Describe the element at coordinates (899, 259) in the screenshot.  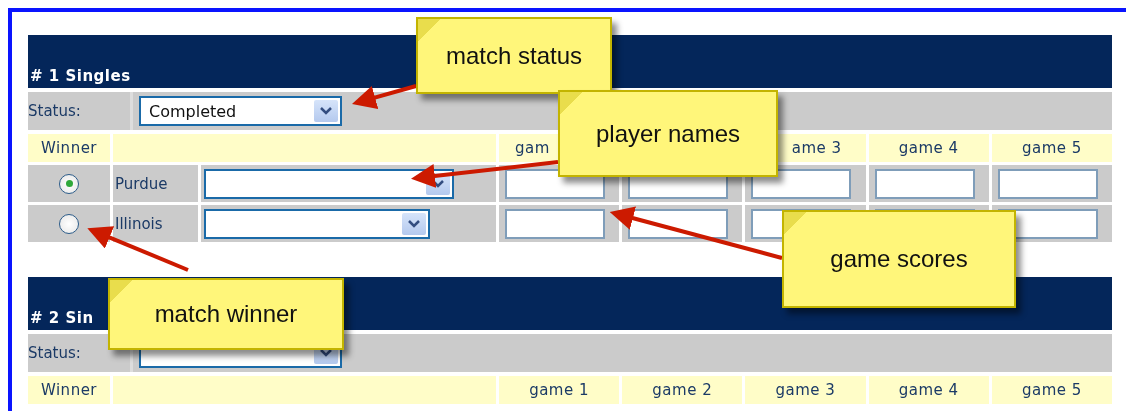
I see `annotation-tooltip: game scores` at that location.